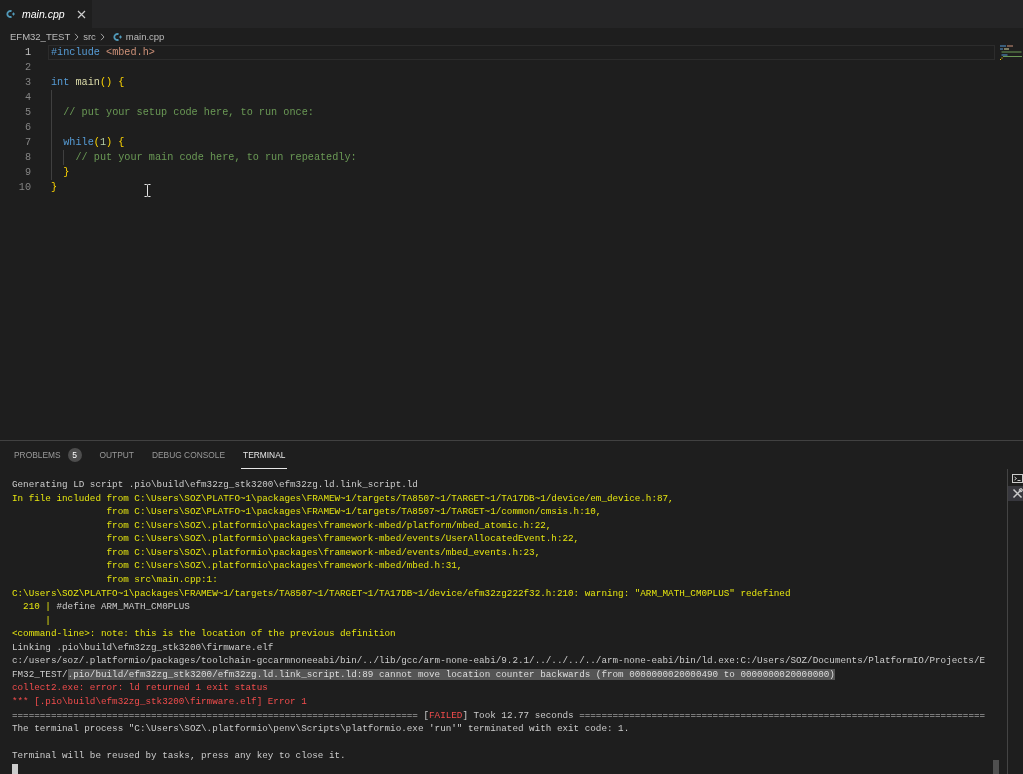 The height and width of the screenshot is (774, 1023). I want to click on terminal-line: The terminal process "C:\Users\SOZ\.platformio\penv\Scripts\platformio.exe 'run'" terminated with exit code: 1., so click(321, 729).